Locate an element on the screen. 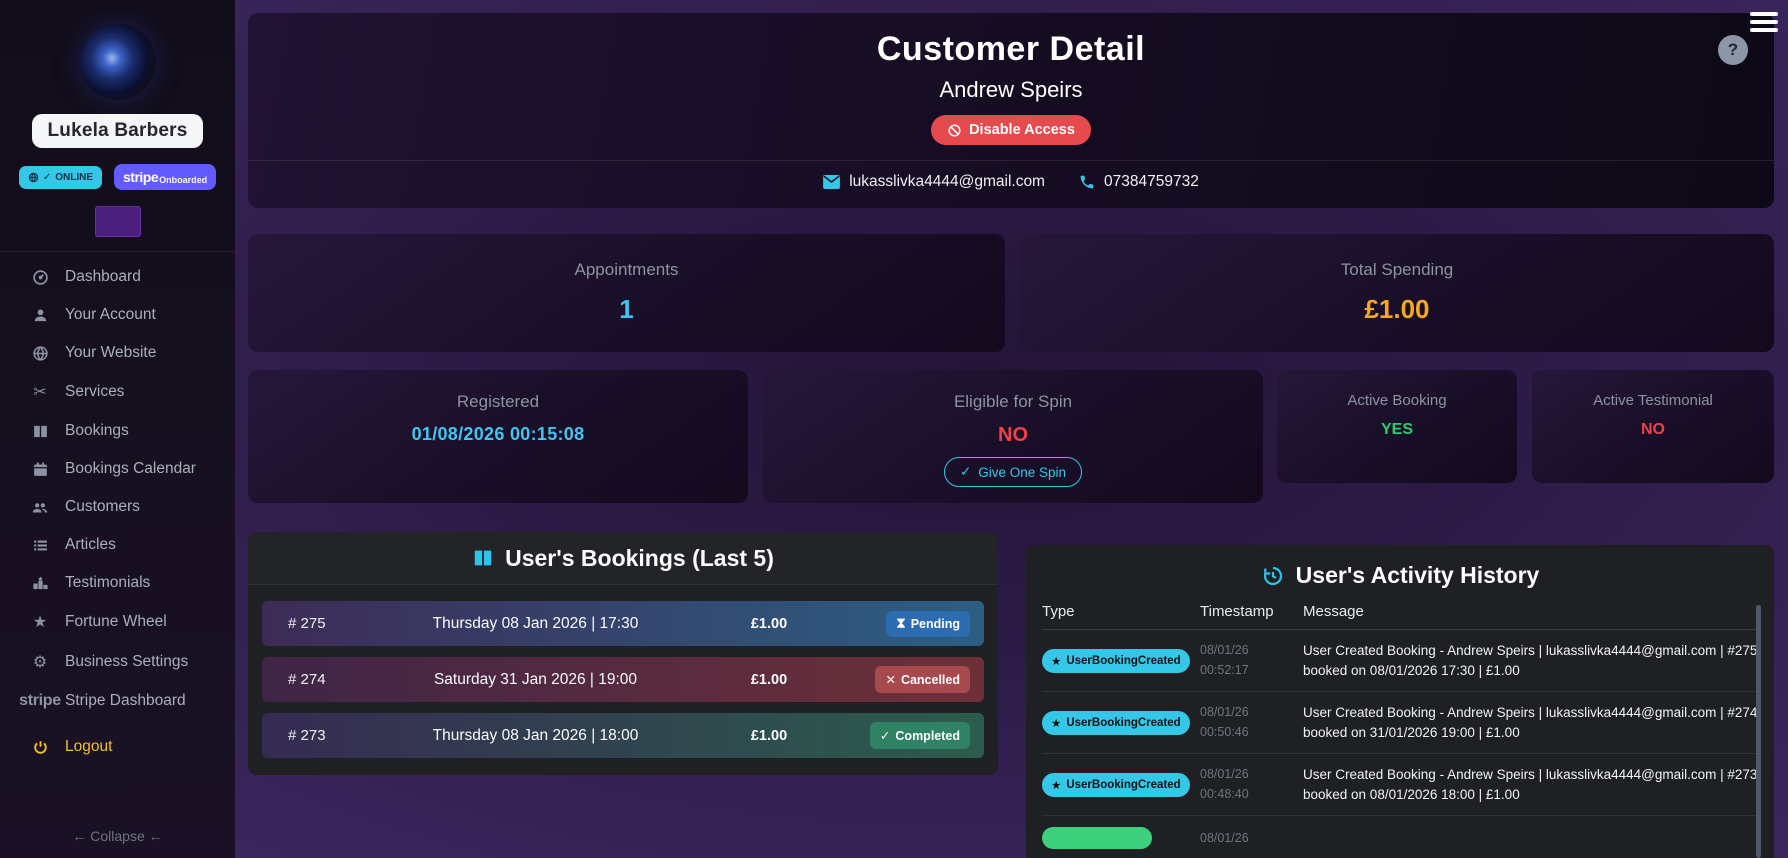 The height and width of the screenshot is (858, 1788). disable-access-label: Disable Access is located at coordinates (1022, 130).